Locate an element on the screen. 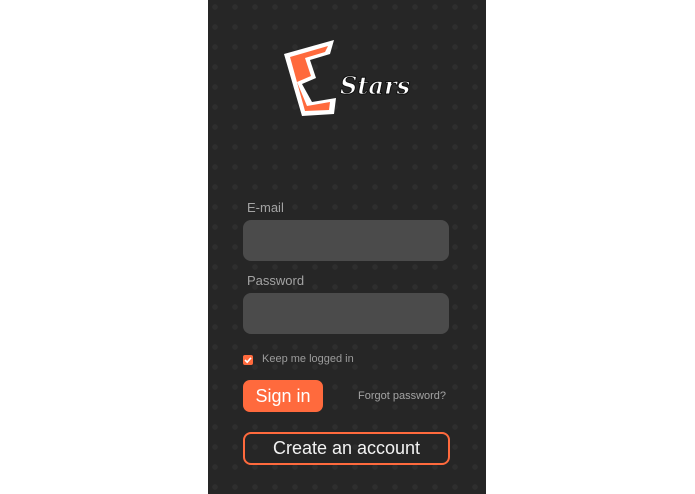 Image resolution: width=695 pixels, height=494 pixels. forgot-password-link: Forgot password? is located at coordinates (402, 396).